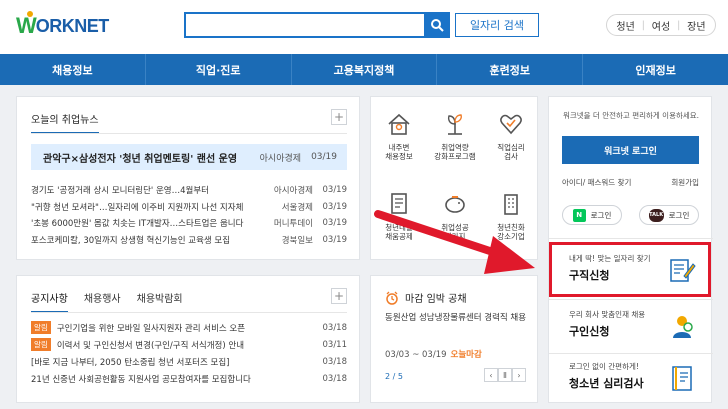 Image resolution: width=728 pixels, height=409 pixels. What do you see at coordinates (189, 344) in the screenshot?
I see `list-item: 알림 이력서 및 구인신청서 변경(구인/구직 서식개정) 안내 03/11` at bounding box center [189, 344].